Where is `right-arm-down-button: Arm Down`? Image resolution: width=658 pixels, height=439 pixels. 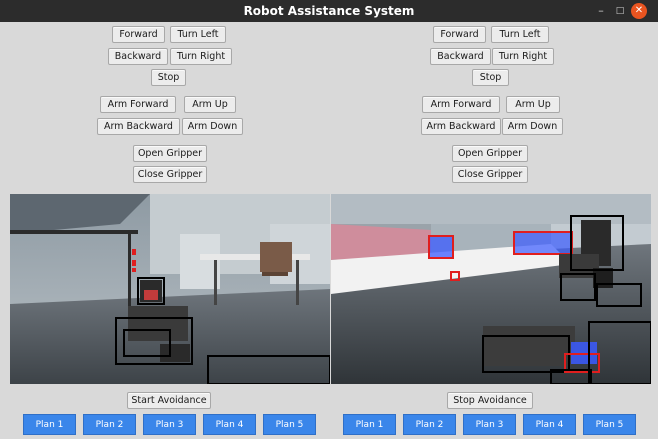 right-arm-down-button: Arm Down is located at coordinates (532, 126).